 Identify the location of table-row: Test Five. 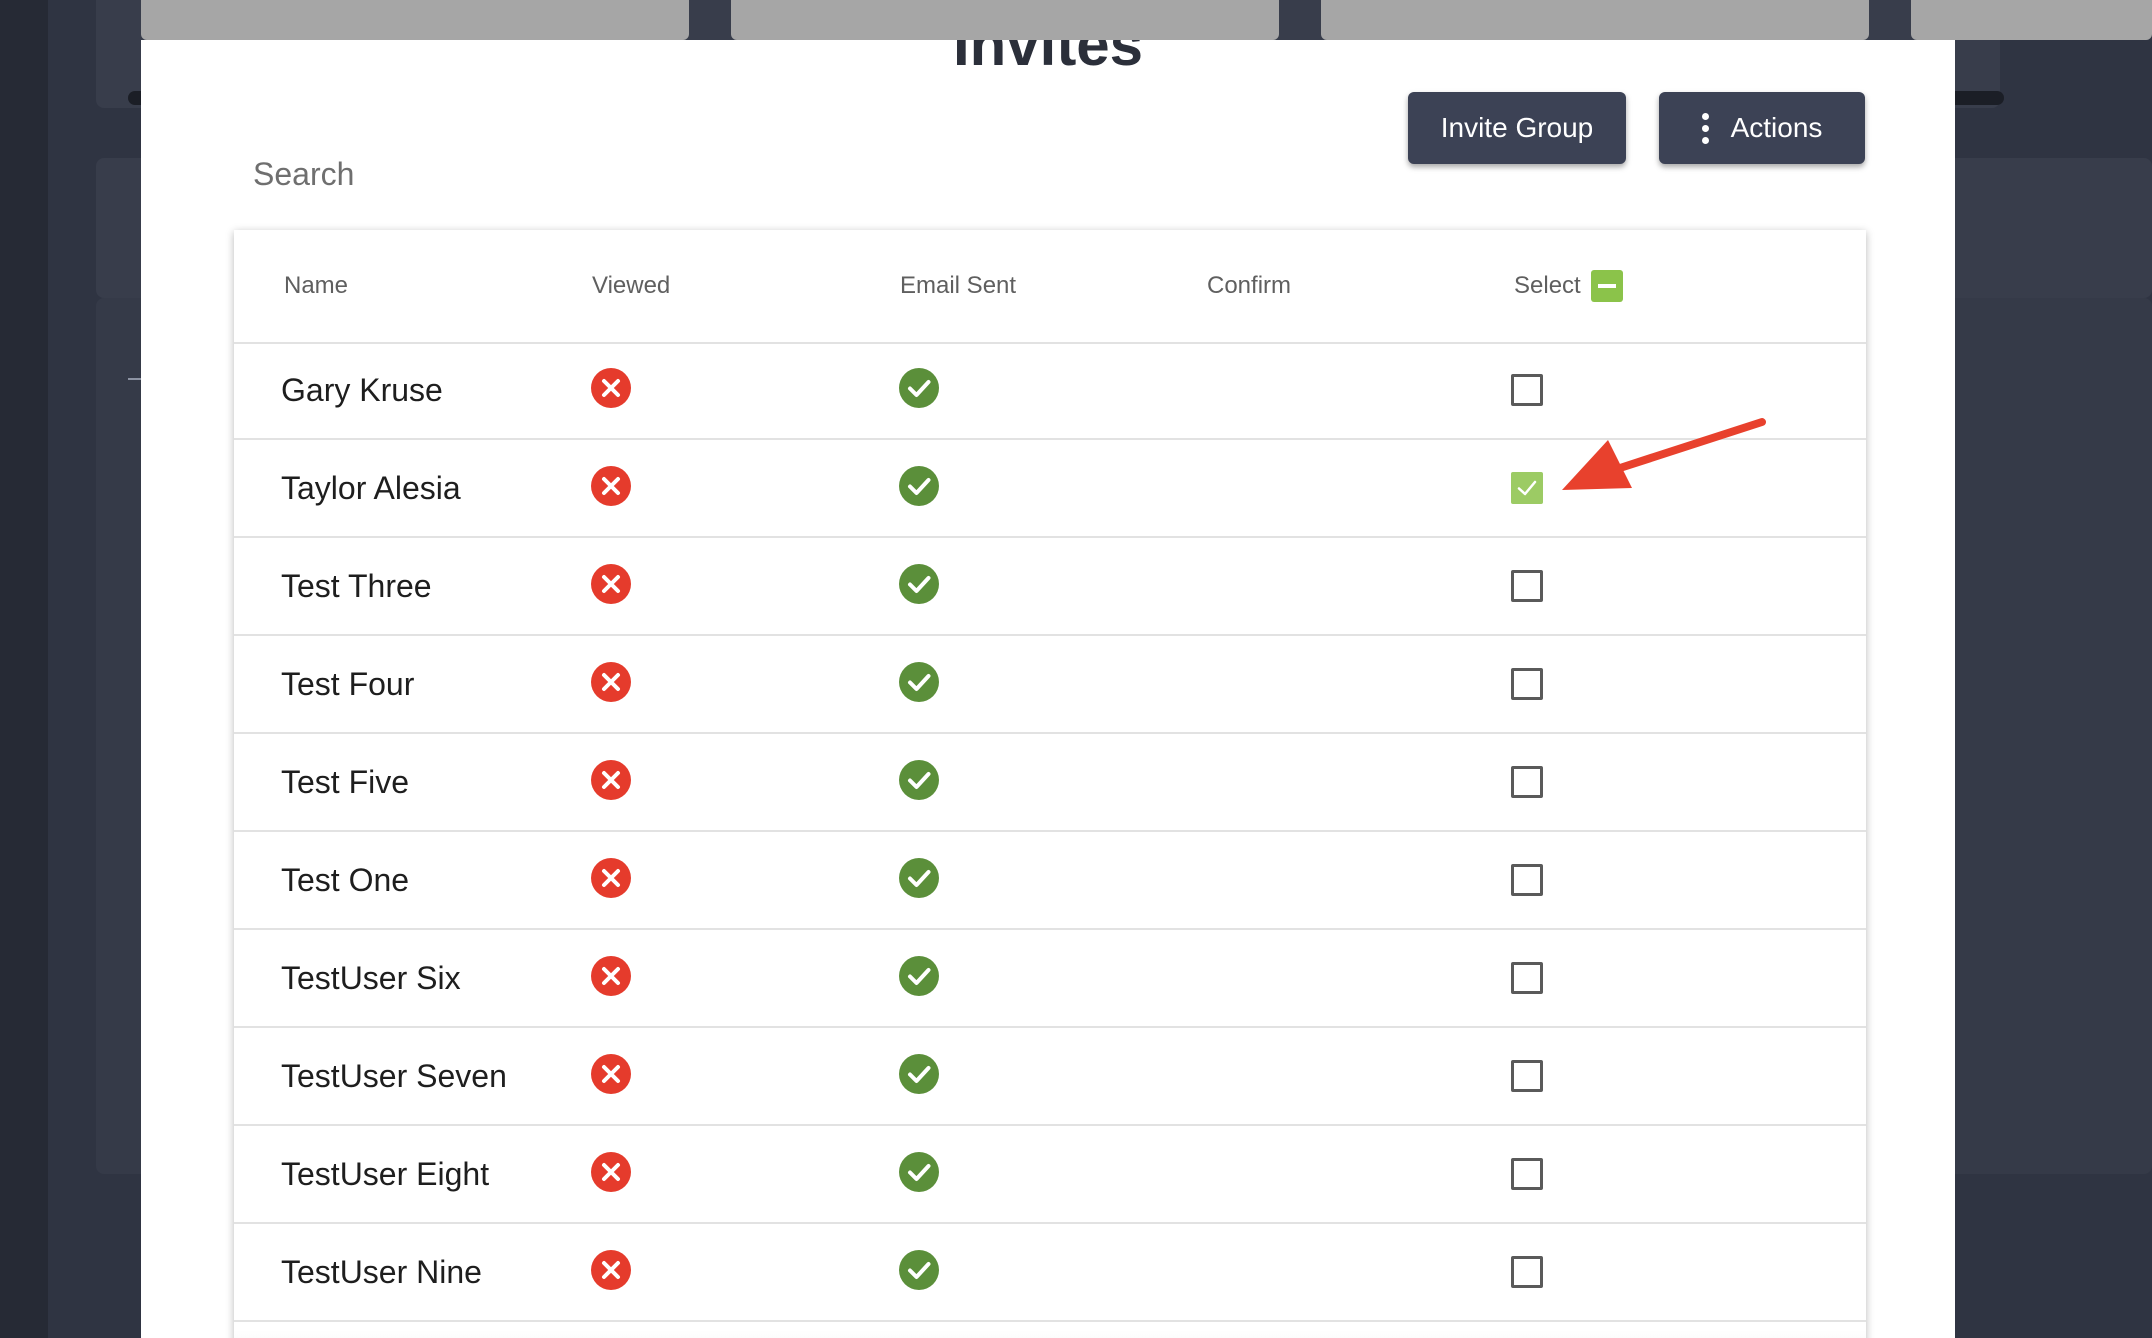
(1050, 783).